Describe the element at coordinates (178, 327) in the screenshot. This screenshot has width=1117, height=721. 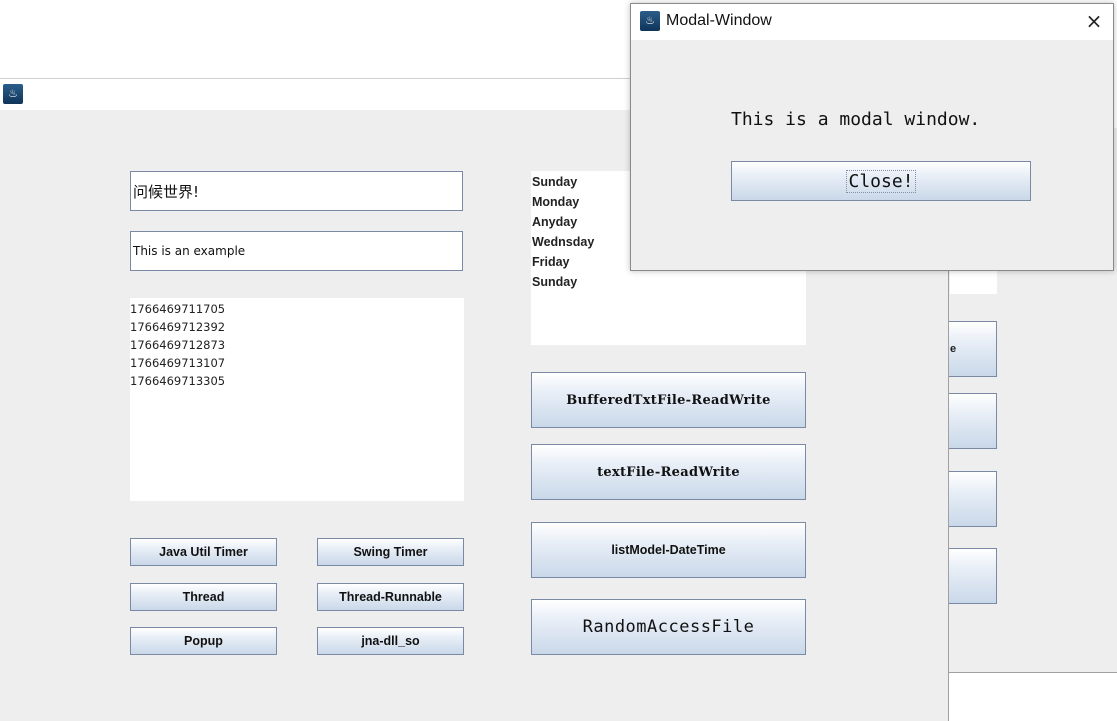
I see `text-area-line: 1766469712392` at that location.